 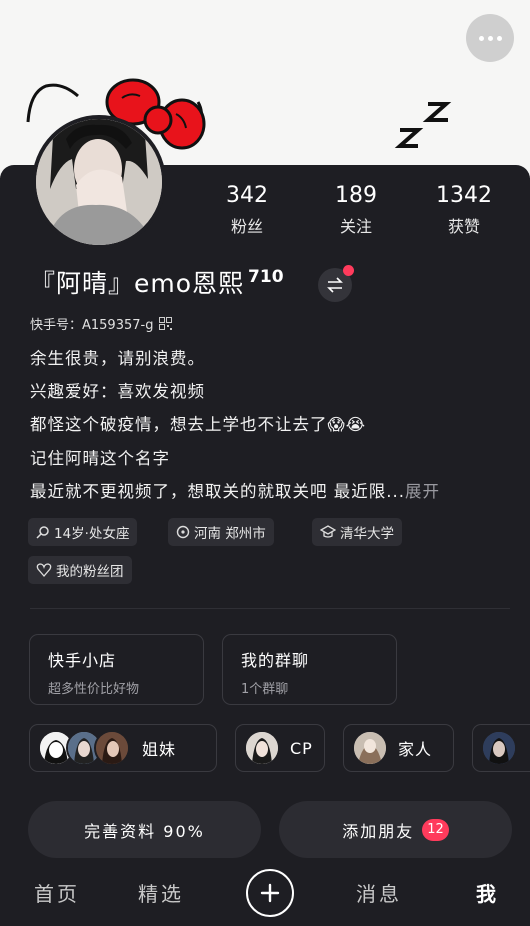 I want to click on tag-school: 清华大学, so click(x=357, y=532).